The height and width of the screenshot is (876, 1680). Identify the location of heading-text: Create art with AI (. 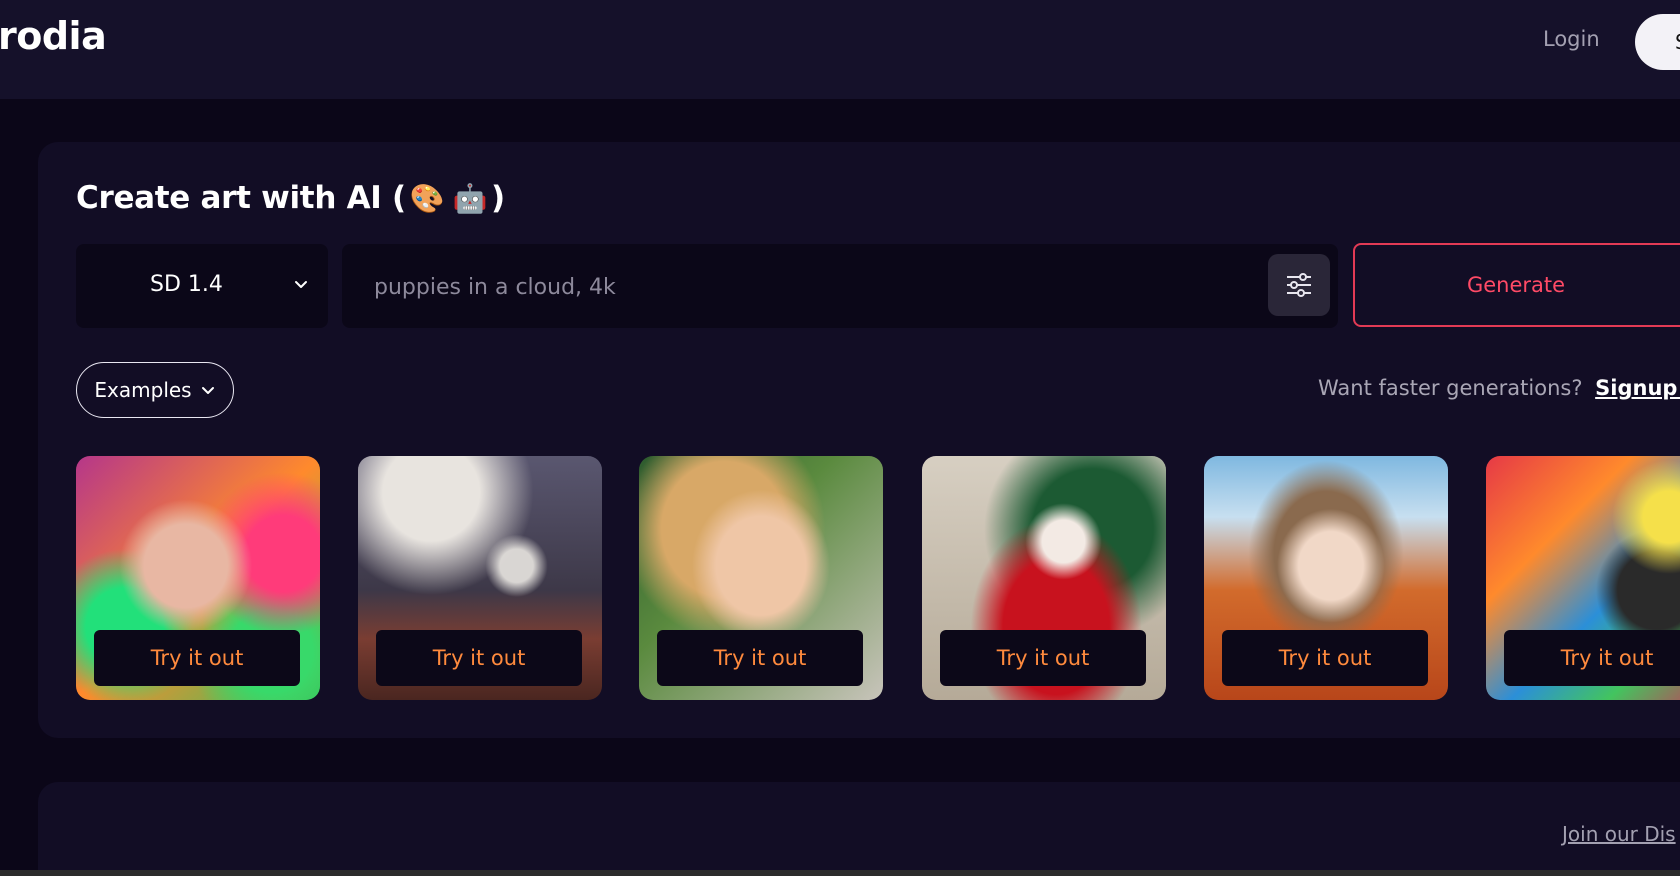
(241, 198).